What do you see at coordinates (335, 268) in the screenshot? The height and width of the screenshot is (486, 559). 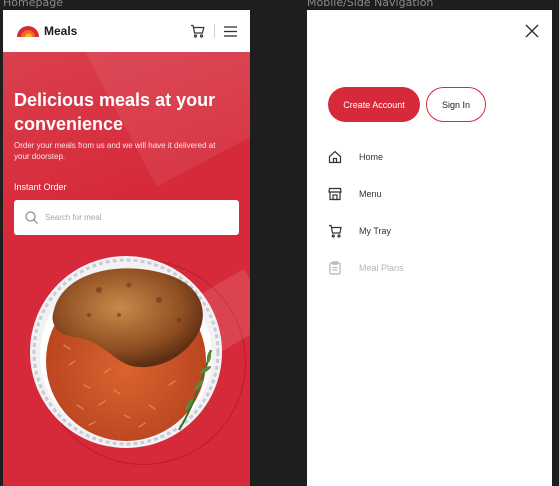 I see `clipboard-icon` at bounding box center [335, 268].